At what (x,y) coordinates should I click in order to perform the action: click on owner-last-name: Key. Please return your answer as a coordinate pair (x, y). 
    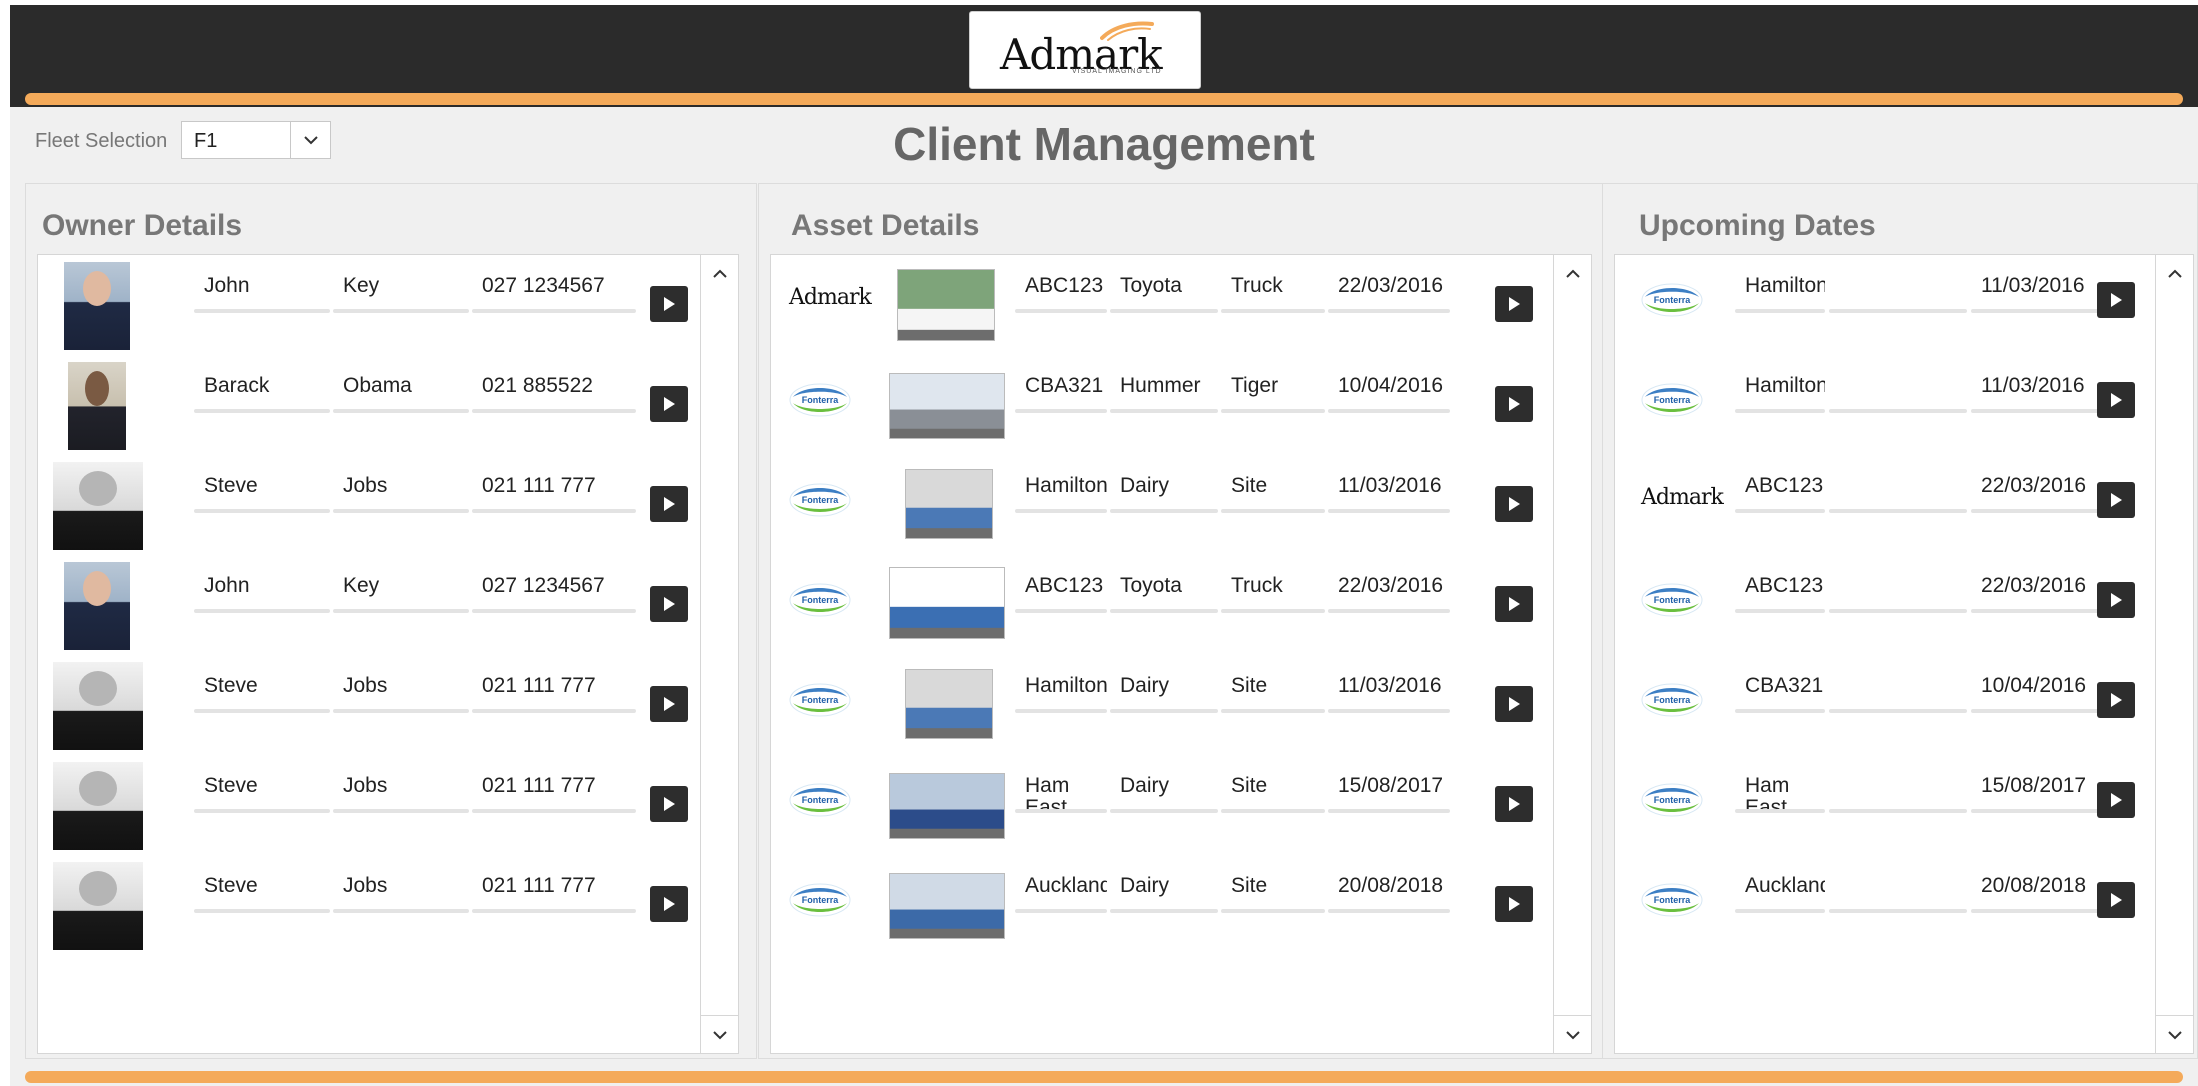
    Looking at the image, I should click on (401, 294).